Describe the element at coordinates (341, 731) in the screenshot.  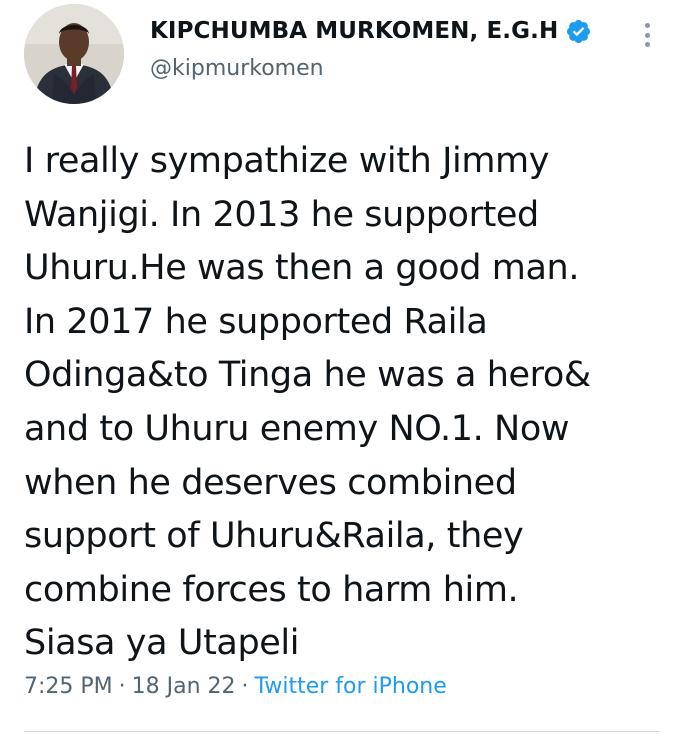
I see `divider` at that location.